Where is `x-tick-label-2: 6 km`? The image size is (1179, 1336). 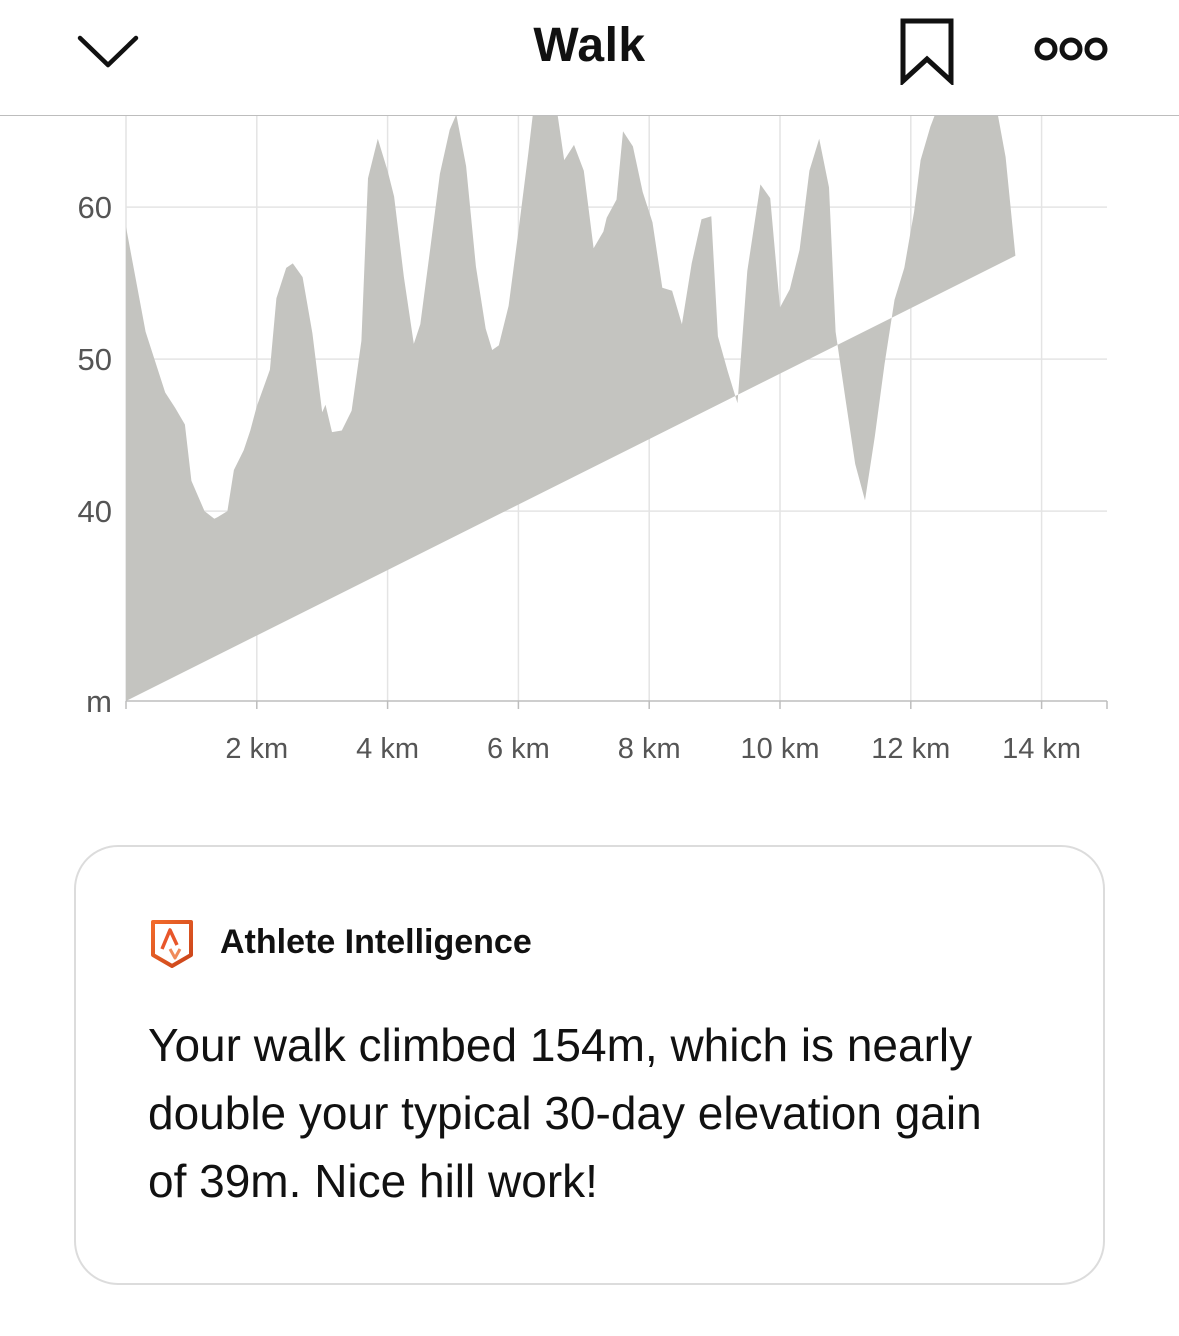
x-tick-label-2: 6 km is located at coordinates (518, 749).